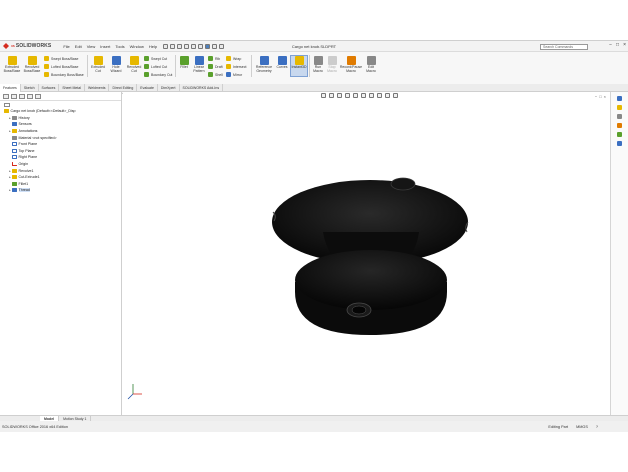 The width and height of the screenshot is (628, 472). I want to click on design-library-icon, so click(619, 107).